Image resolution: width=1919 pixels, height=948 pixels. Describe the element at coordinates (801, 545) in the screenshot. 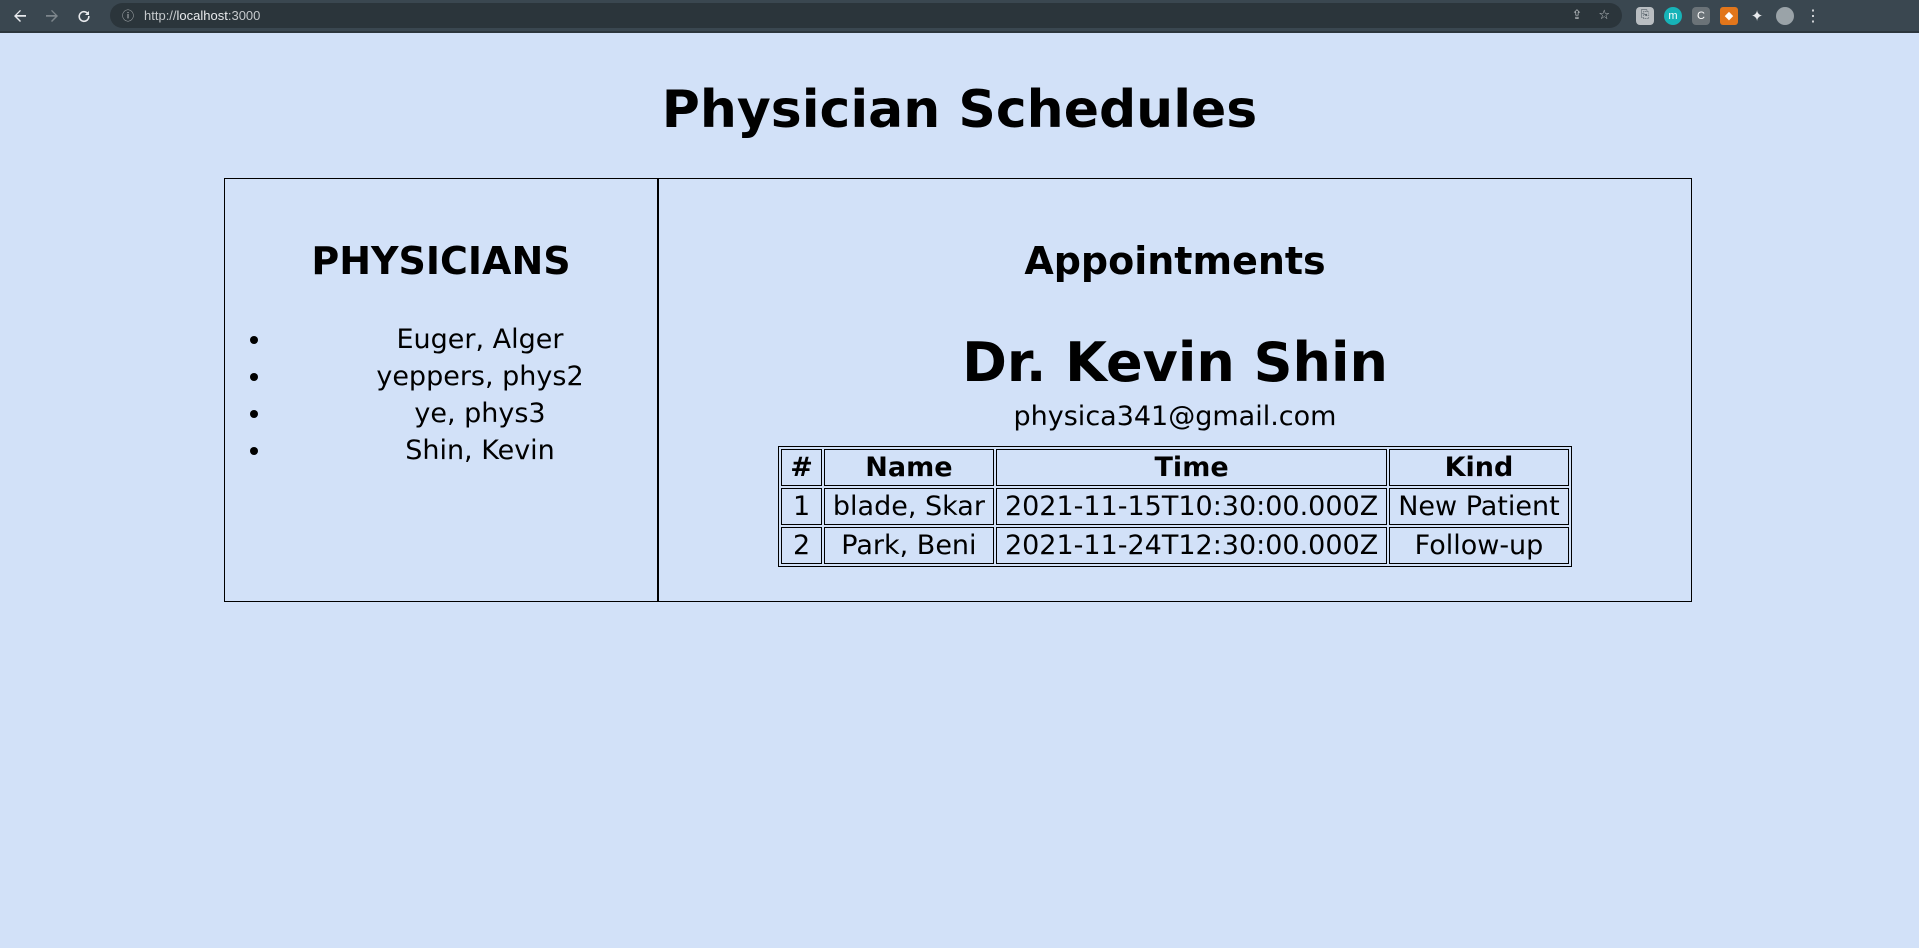

I see `cell-number: 2` at that location.